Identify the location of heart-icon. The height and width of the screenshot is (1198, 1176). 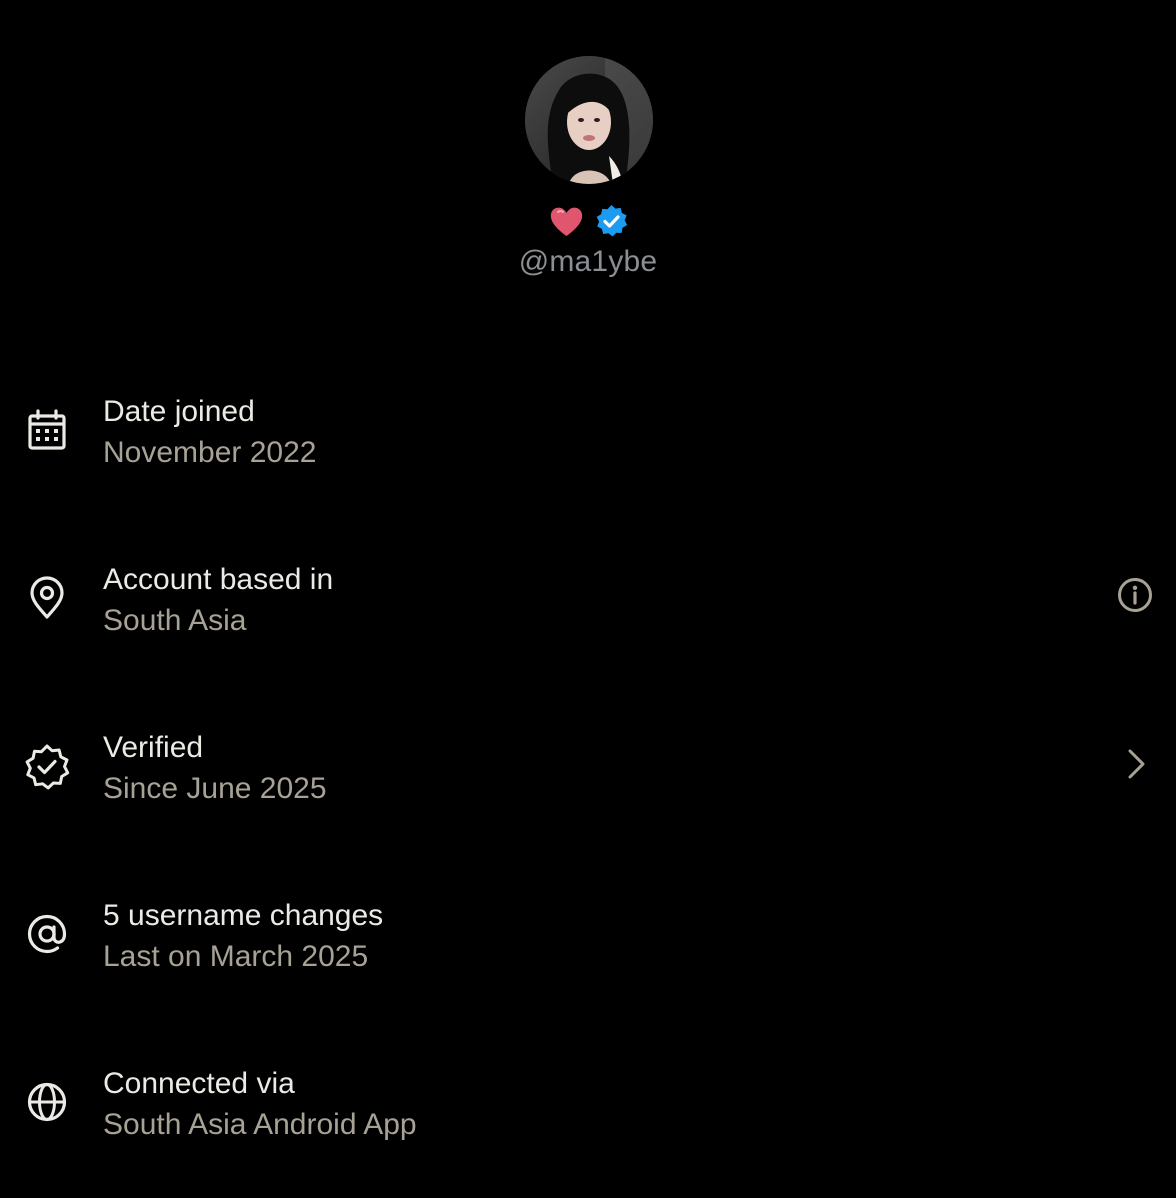
(566, 221).